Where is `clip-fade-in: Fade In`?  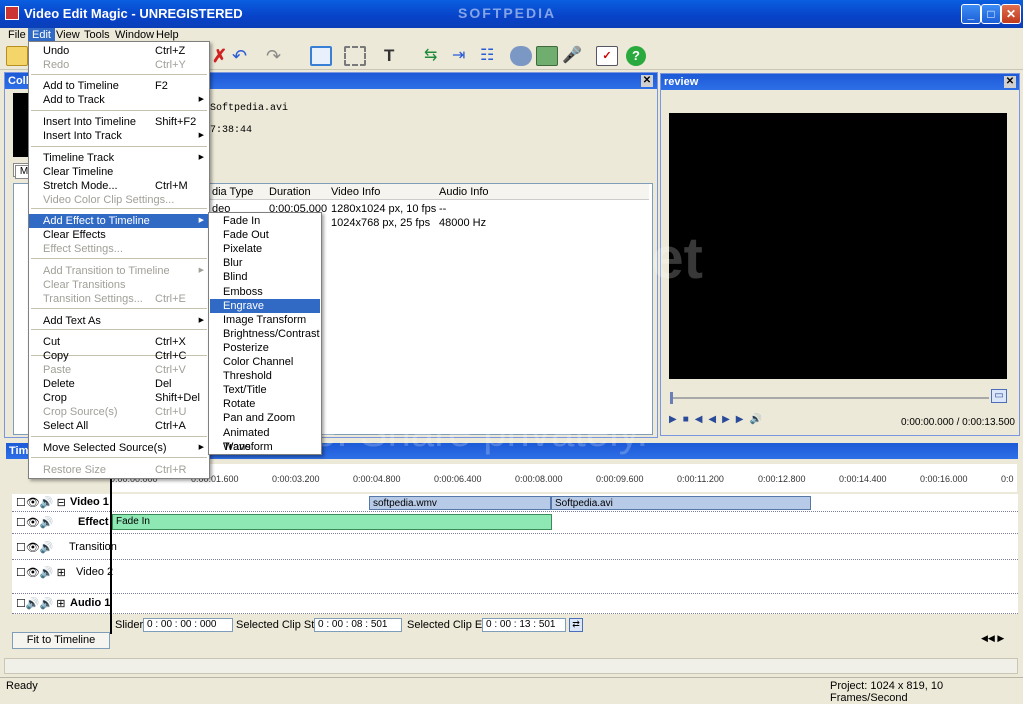
clip-fade-in: Fade In is located at coordinates (332, 522).